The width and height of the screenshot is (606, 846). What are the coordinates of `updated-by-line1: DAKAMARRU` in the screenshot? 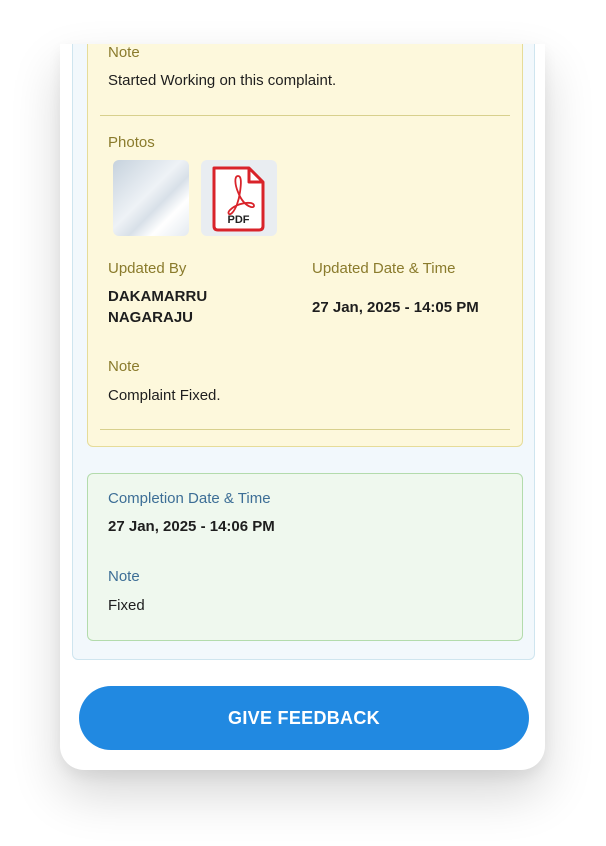 It's located at (158, 296).